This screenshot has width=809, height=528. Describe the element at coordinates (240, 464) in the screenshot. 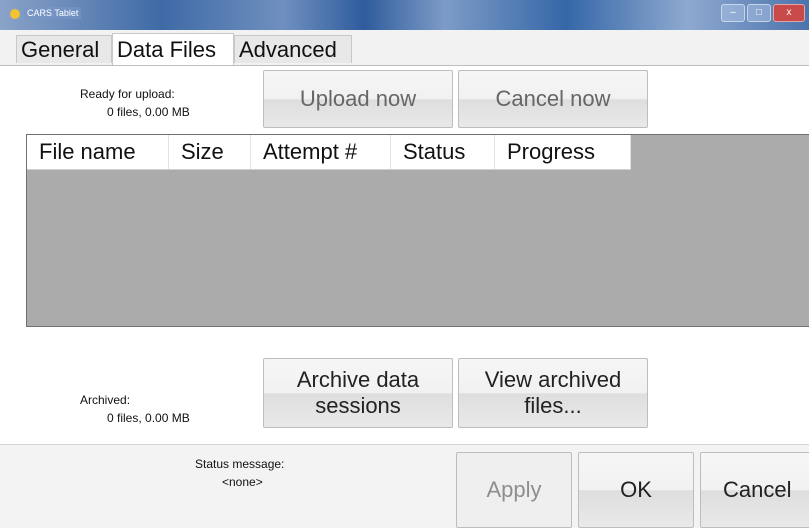

I see `status-message-label: Status message:` at that location.